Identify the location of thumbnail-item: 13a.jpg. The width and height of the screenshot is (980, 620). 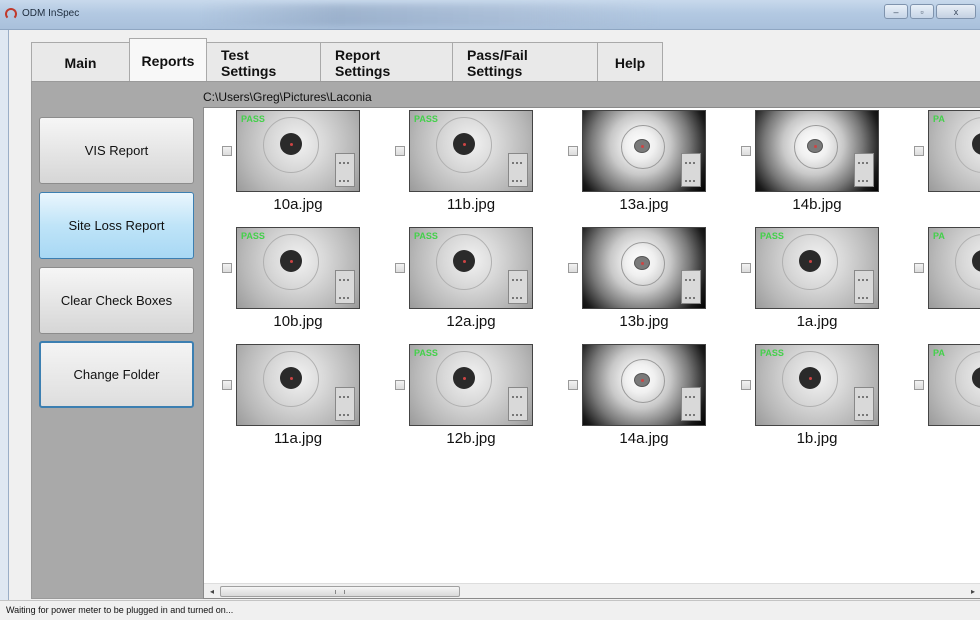
(628, 163).